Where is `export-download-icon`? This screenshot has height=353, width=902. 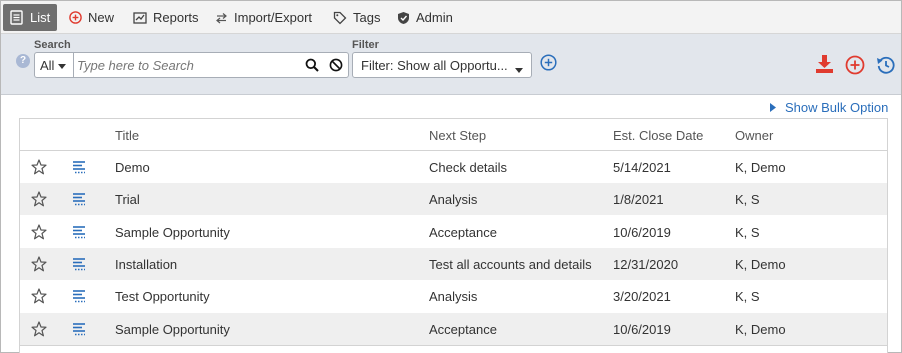
export-download-icon is located at coordinates (825, 66).